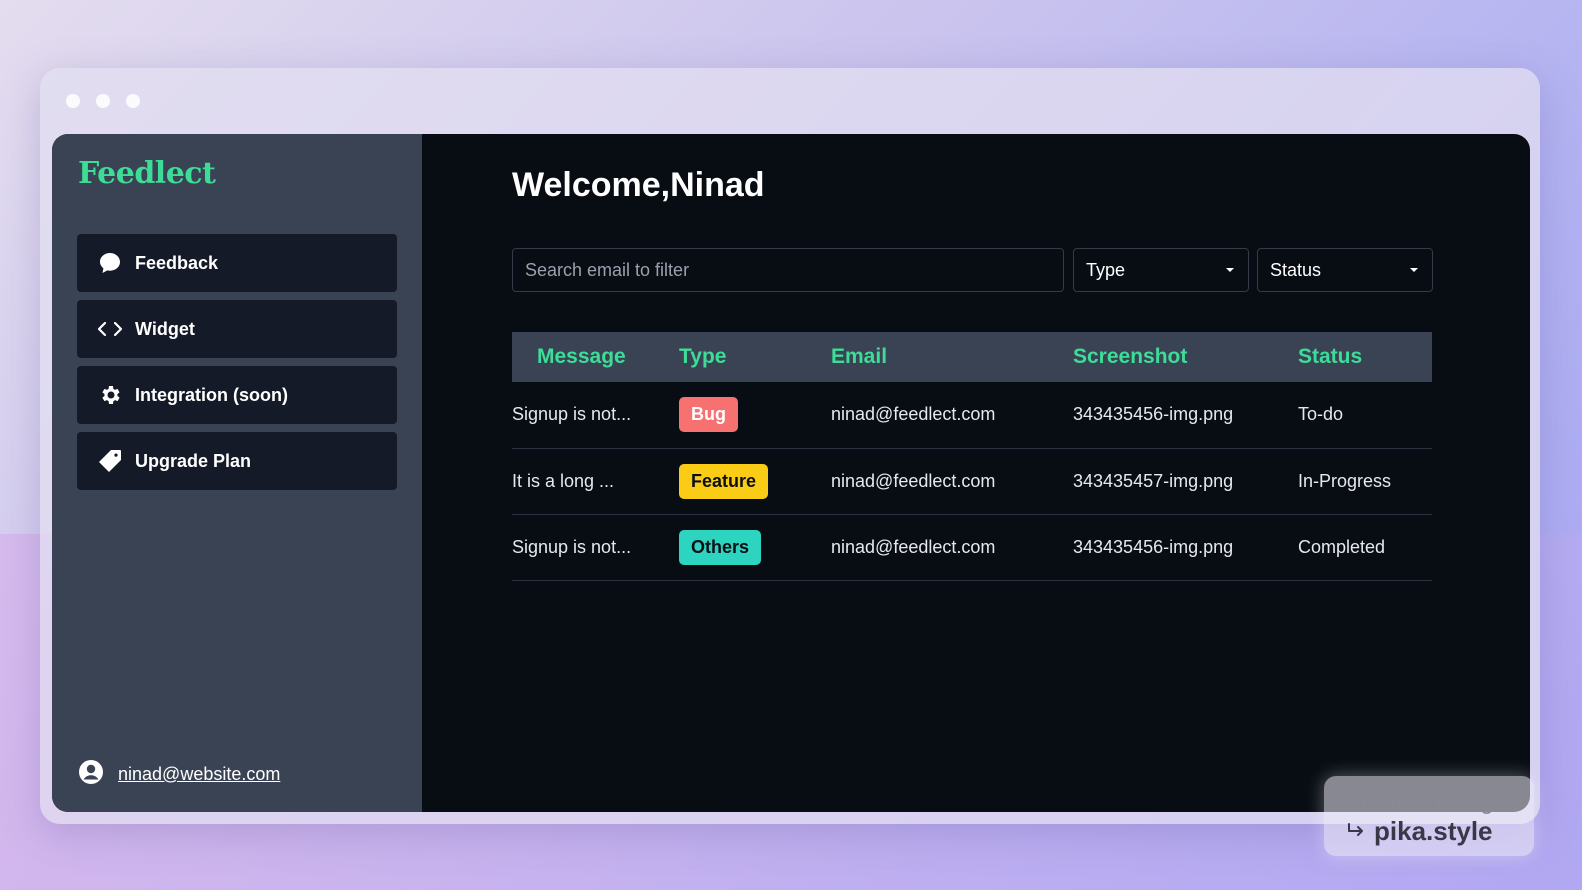  I want to click on window-dot-maximize, so click(133, 101).